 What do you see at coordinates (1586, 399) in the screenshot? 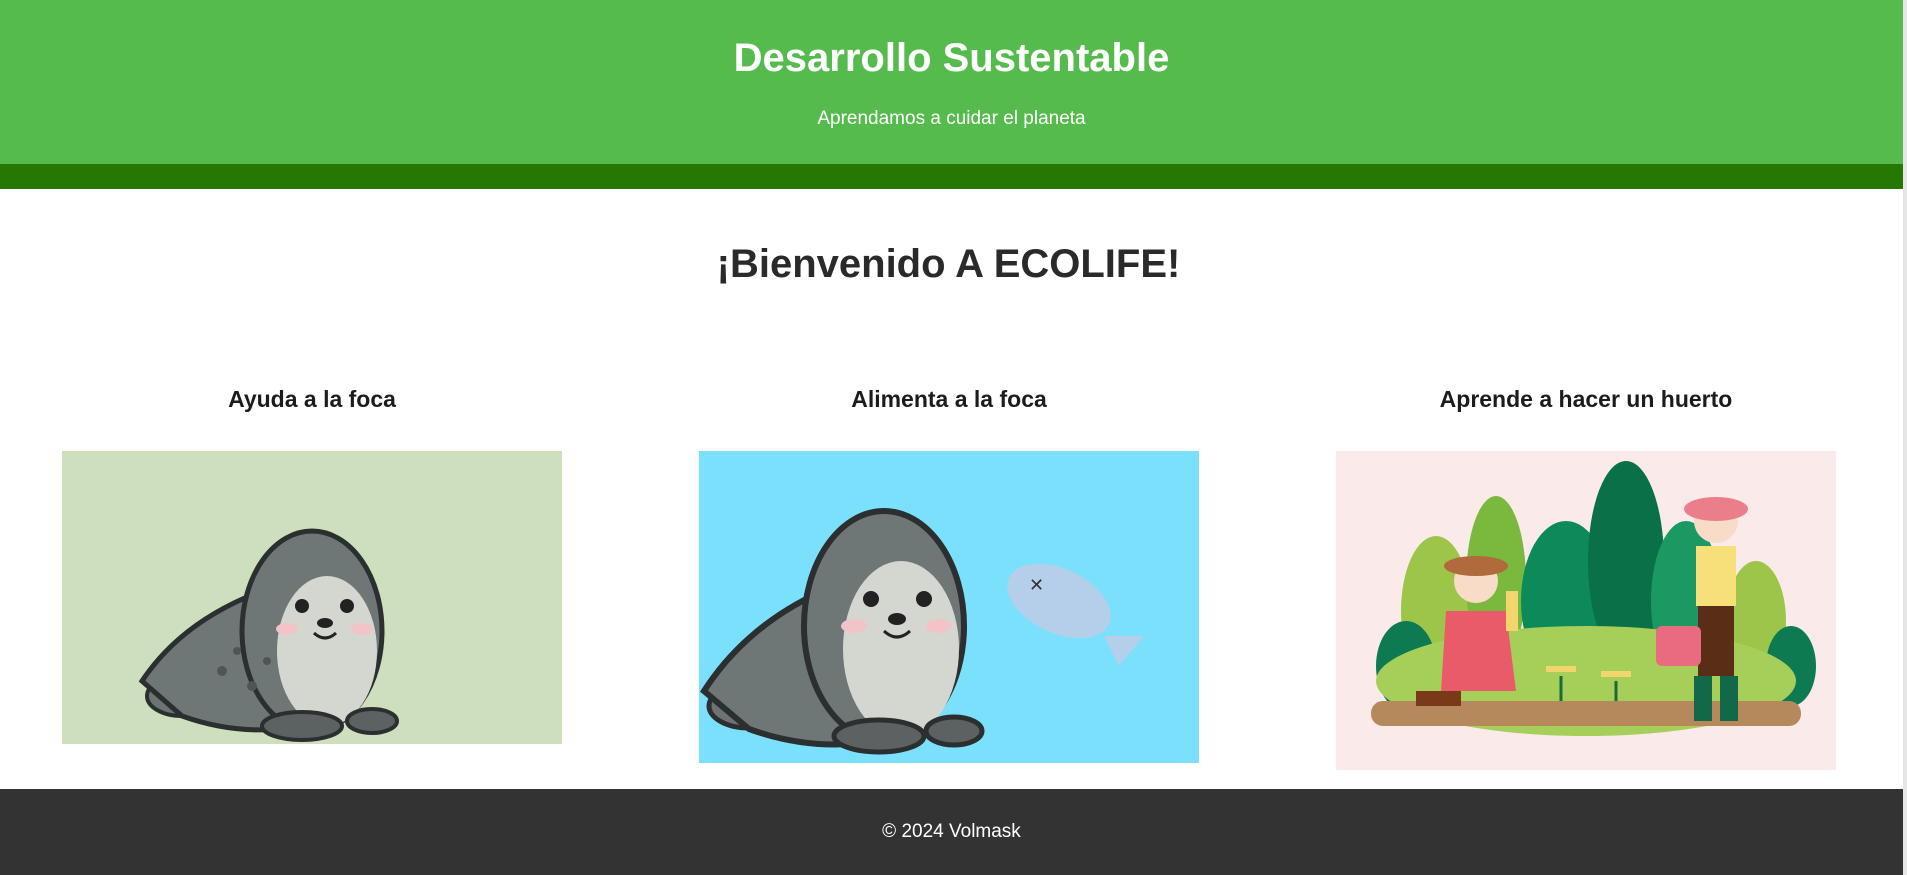
I see `card-title-garden: Aprende a hacer un huerto` at bounding box center [1586, 399].